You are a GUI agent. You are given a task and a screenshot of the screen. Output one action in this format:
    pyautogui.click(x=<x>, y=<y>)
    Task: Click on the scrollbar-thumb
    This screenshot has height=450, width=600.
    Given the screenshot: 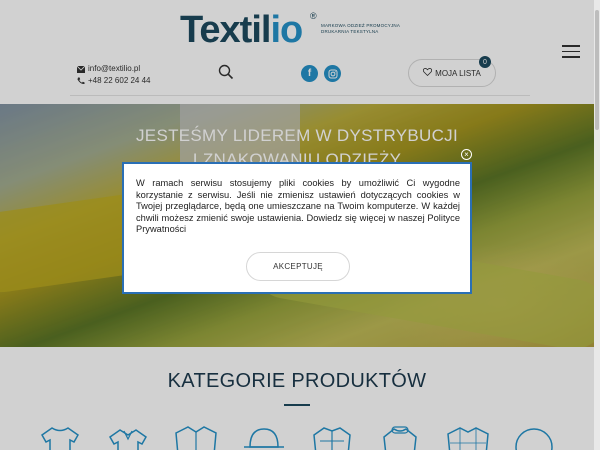 What is the action you would take?
    pyautogui.click(x=597, y=70)
    